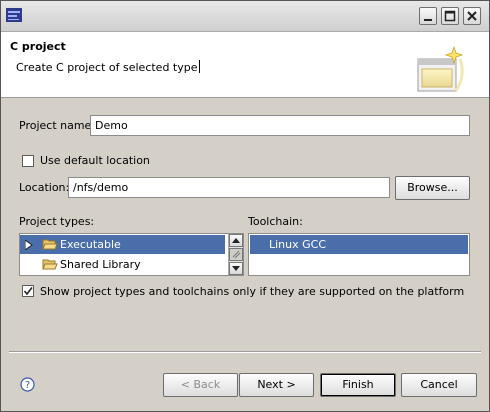 The width and height of the screenshot is (490, 412). I want to click on page-description: Create C project of selected type, so click(108, 67).